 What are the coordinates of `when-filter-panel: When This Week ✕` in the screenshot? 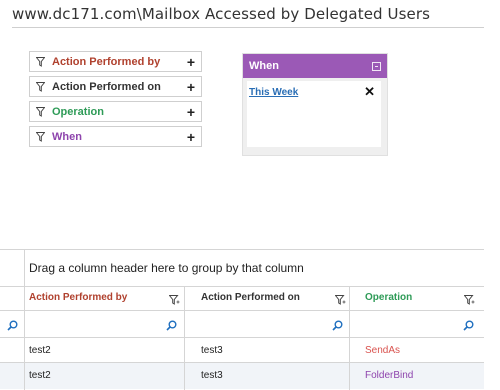 It's located at (315, 104).